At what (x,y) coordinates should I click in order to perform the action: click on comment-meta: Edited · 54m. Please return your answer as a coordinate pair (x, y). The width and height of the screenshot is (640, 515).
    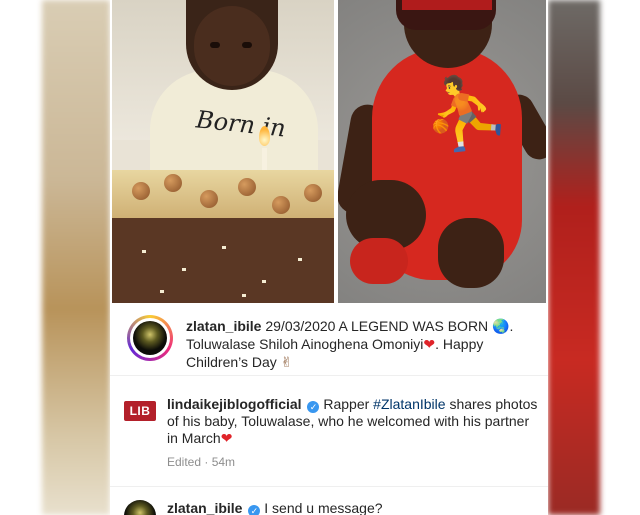
    Looking at the image, I should click on (201, 462).